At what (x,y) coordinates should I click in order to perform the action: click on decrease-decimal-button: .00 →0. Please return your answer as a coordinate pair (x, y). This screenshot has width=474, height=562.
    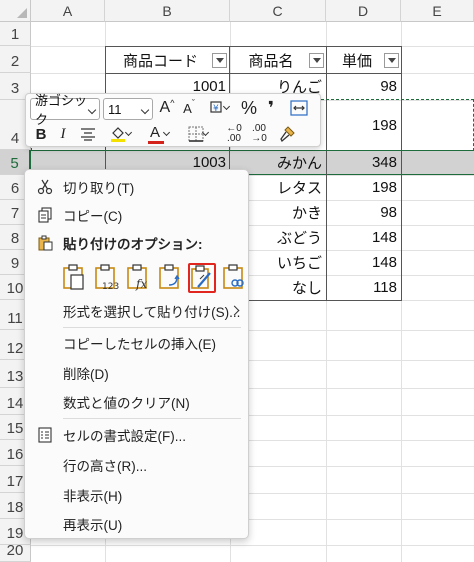
    Looking at the image, I should click on (259, 134).